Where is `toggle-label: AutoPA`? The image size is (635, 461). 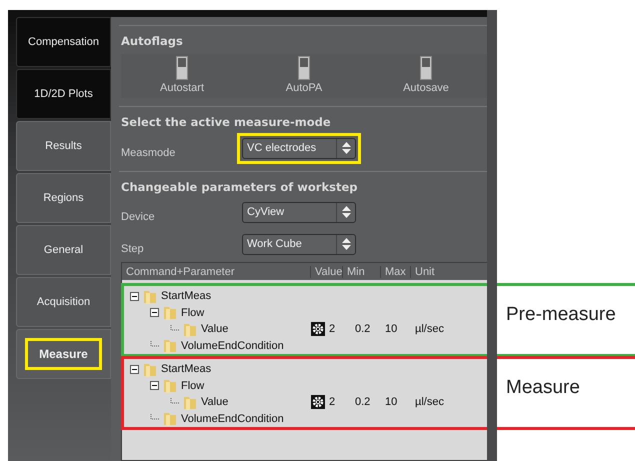
toggle-label: AutoPA is located at coordinates (304, 88).